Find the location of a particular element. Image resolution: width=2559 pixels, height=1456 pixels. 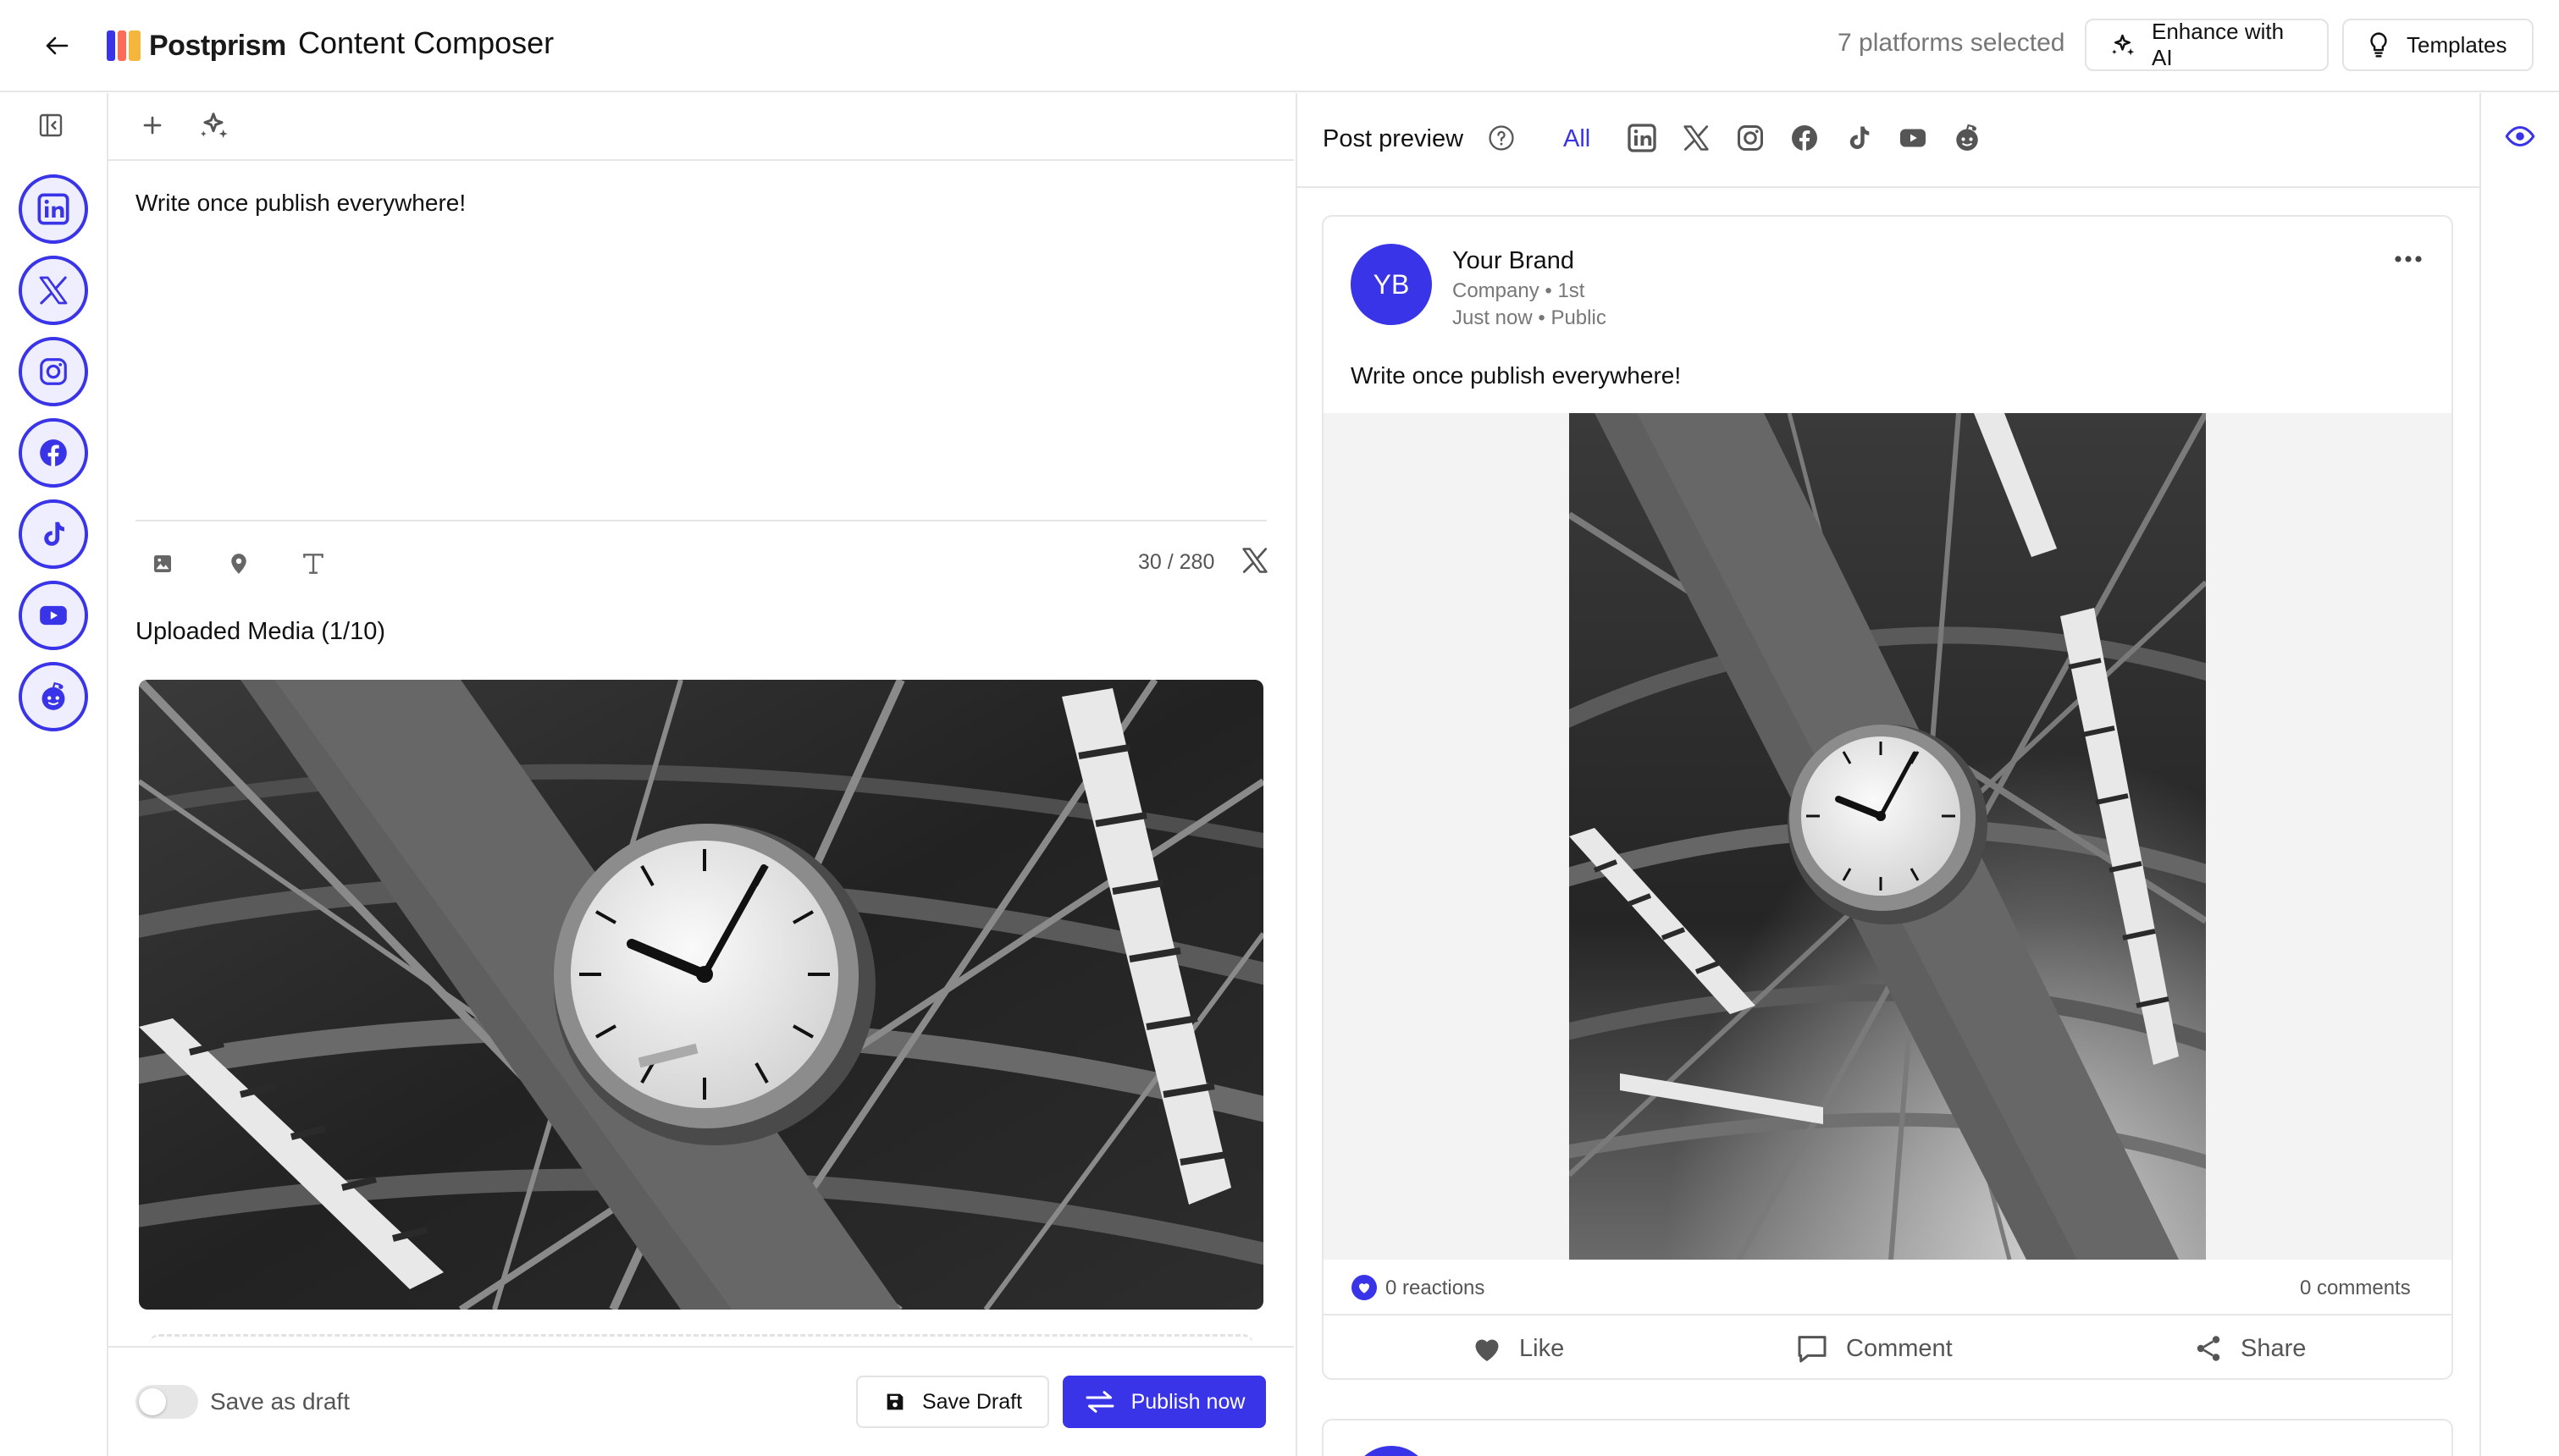

swap-arrows-icon is located at coordinates (1100, 1402).